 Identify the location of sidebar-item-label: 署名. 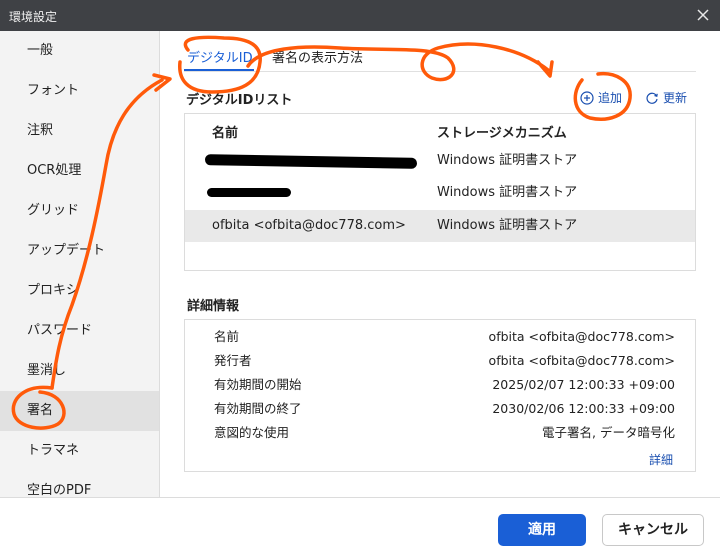
(40, 410).